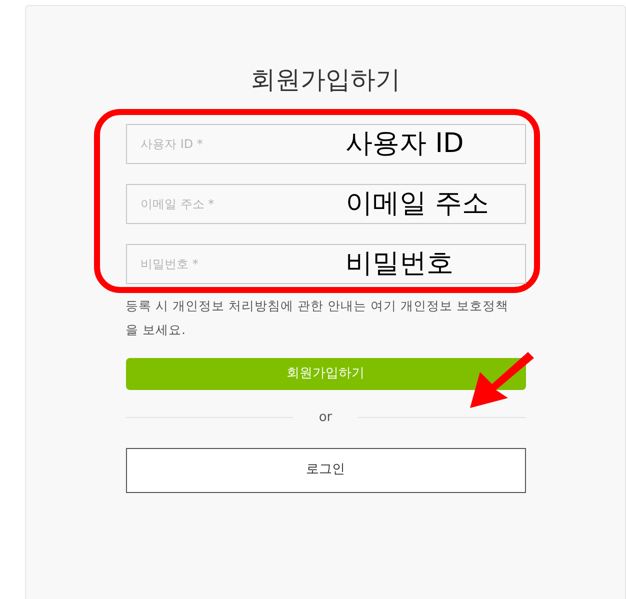 This screenshot has height=599, width=626. What do you see at coordinates (405, 144) in the screenshot?
I see `annotation-label: 사용자 ID` at bounding box center [405, 144].